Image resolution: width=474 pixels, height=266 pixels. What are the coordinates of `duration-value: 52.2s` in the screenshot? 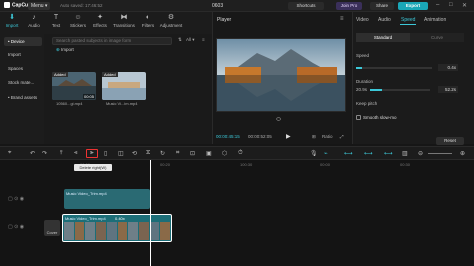 It's located at (448, 89).